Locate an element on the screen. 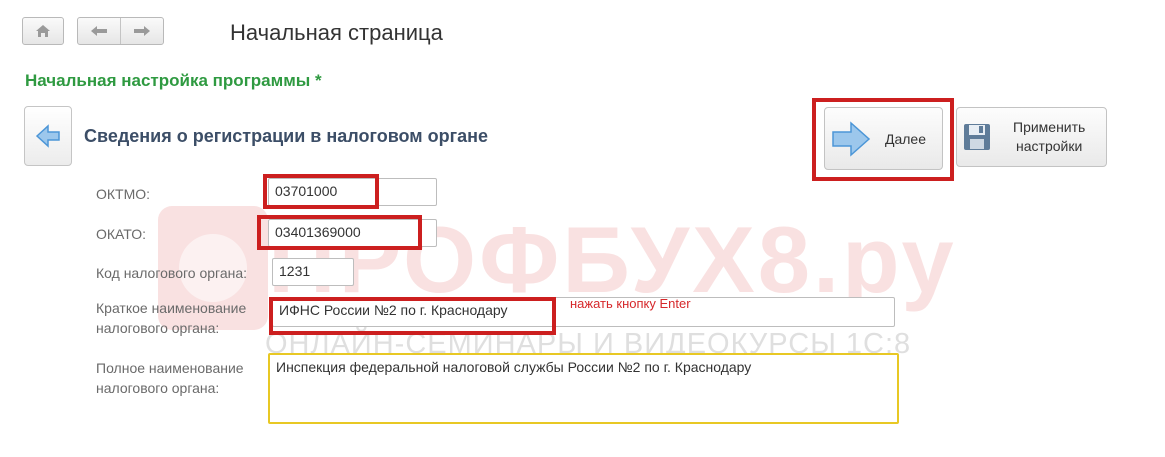  home-button is located at coordinates (43, 31).